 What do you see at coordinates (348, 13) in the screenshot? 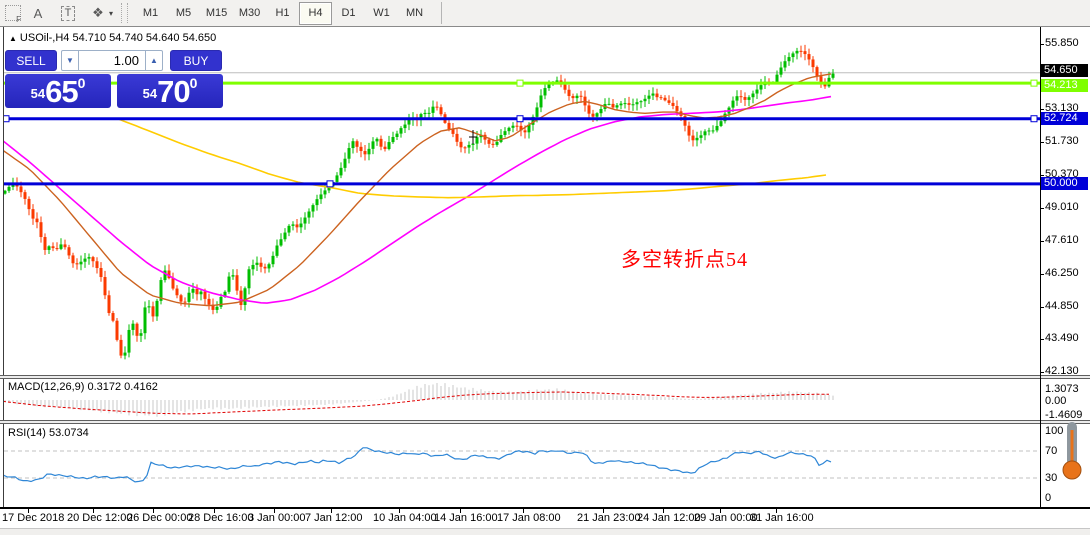
I see `timeframe-button-d1: D1` at bounding box center [348, 13].